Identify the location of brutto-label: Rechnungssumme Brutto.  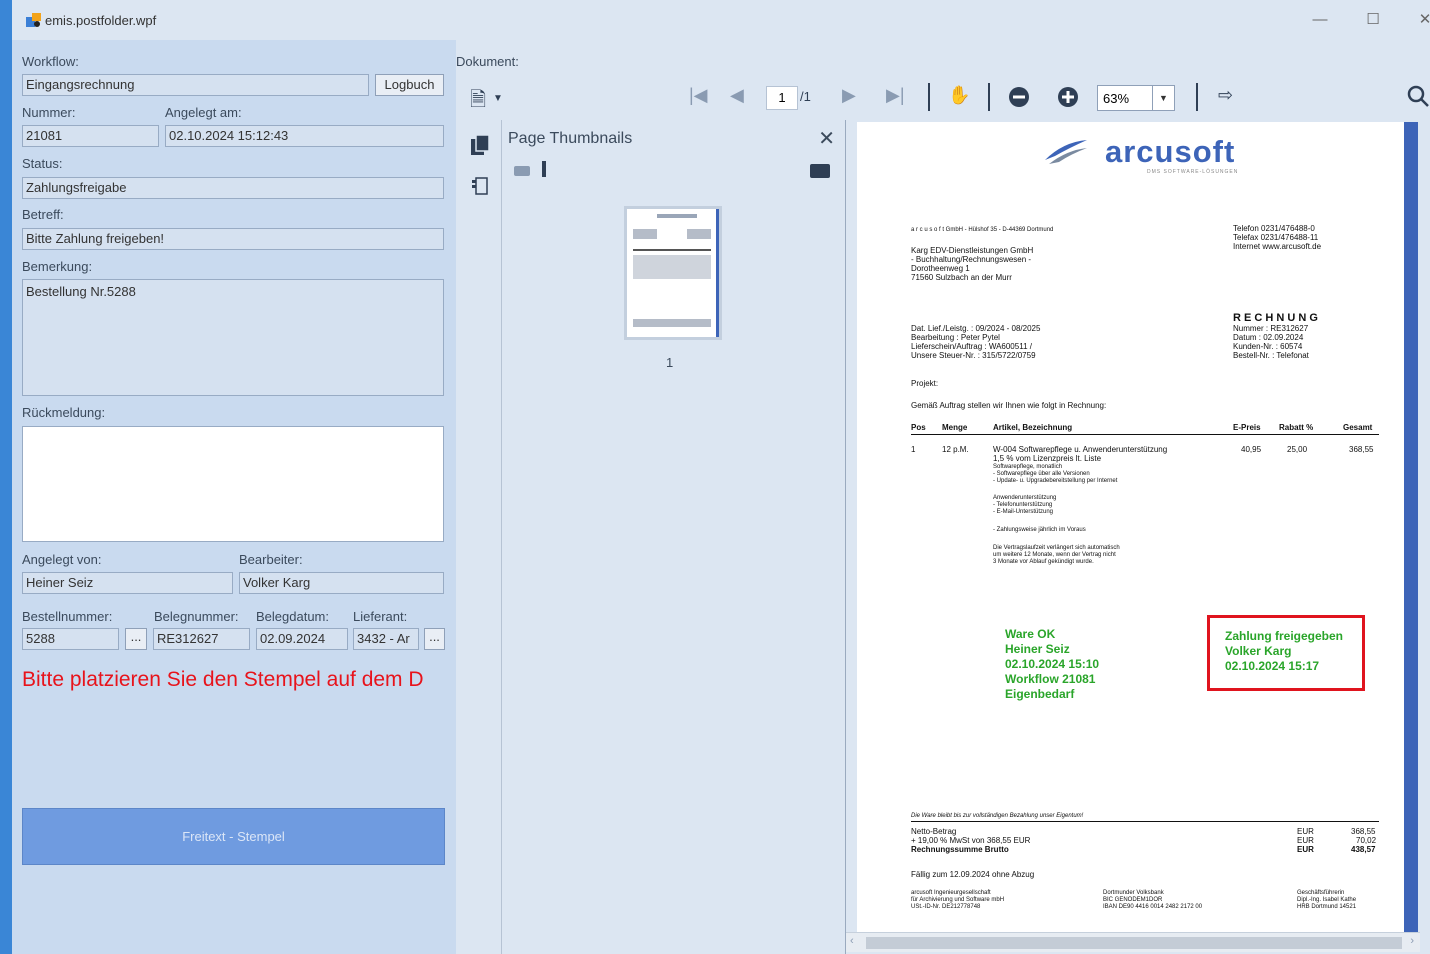
(960, 849).